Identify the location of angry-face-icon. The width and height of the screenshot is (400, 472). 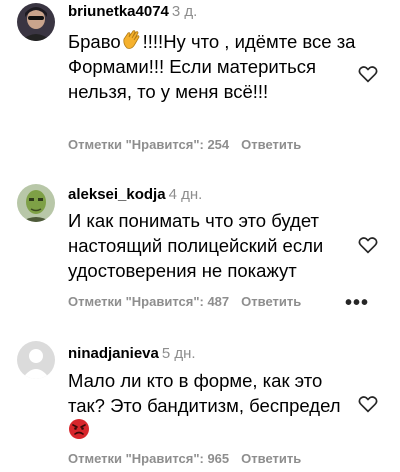
(79, 429).